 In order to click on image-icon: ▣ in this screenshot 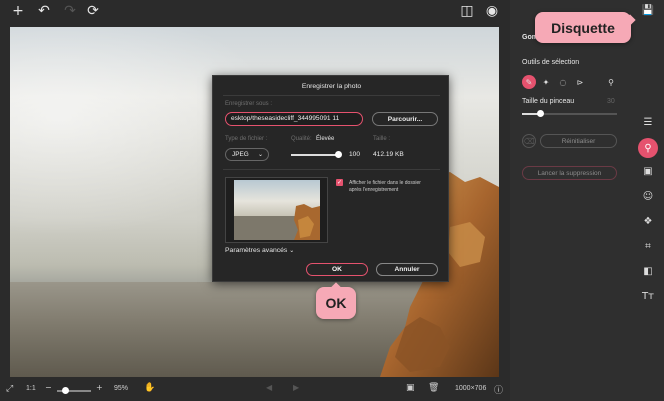, I will do `click(410, 388)`.